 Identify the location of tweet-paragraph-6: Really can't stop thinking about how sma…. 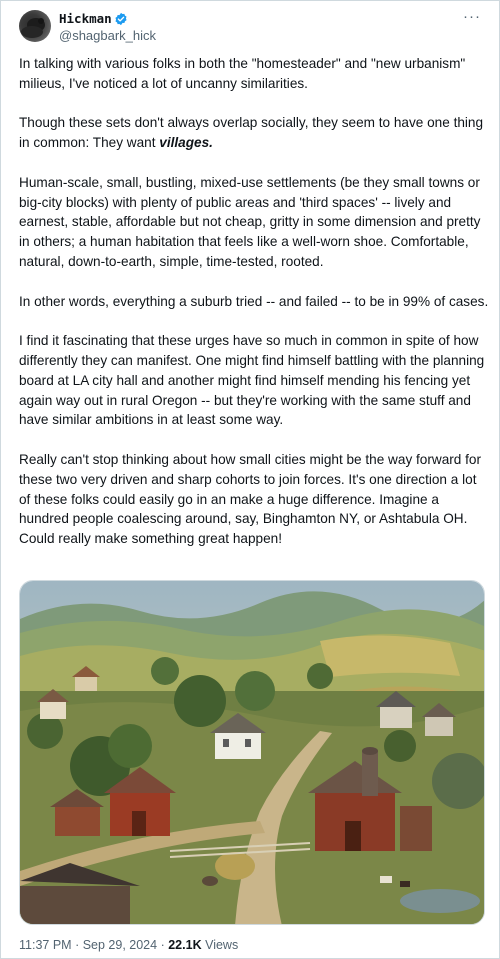
(250, 499).